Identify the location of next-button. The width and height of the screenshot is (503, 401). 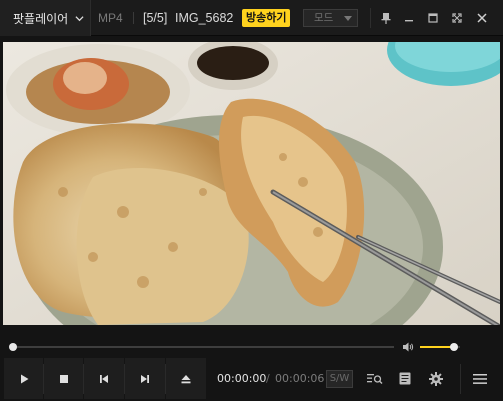
(145, 378).